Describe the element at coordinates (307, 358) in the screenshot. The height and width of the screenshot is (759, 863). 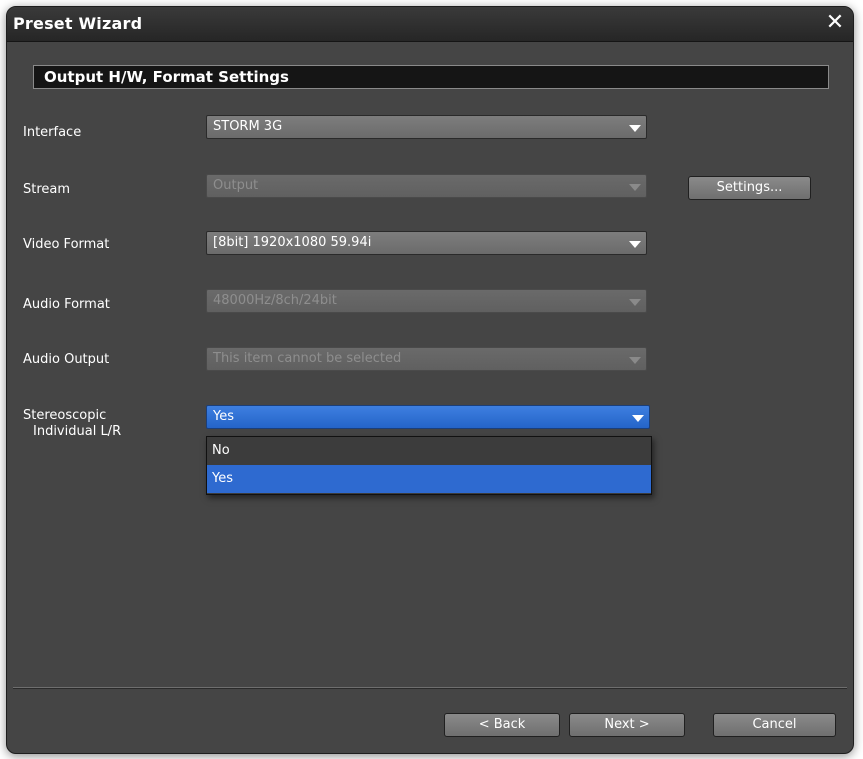
I see `audio-output-value: This item cannot be selected` at that location.